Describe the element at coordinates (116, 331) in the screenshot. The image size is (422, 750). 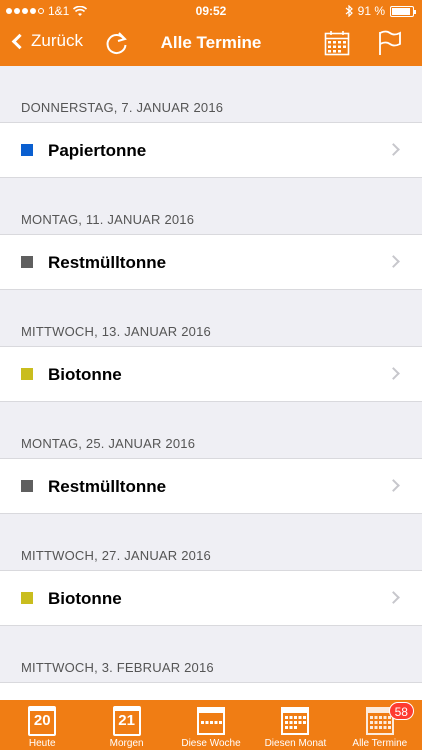
I see `section-header-date: MITTWOCH, 13. JANUAR 2016` at that location.